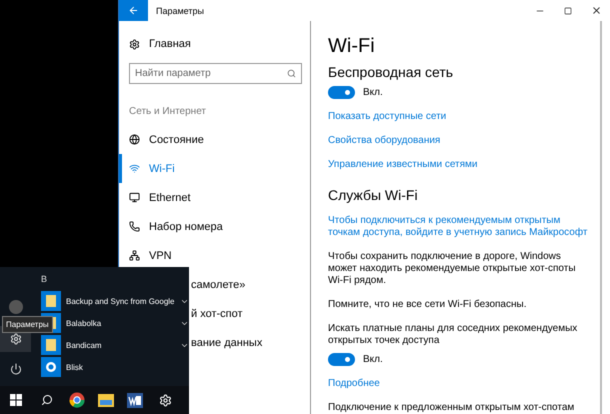  Describe the element at coordinates (391, 72) in the screenshot. I see `section-heading: Беспроводная сеть` at that location.